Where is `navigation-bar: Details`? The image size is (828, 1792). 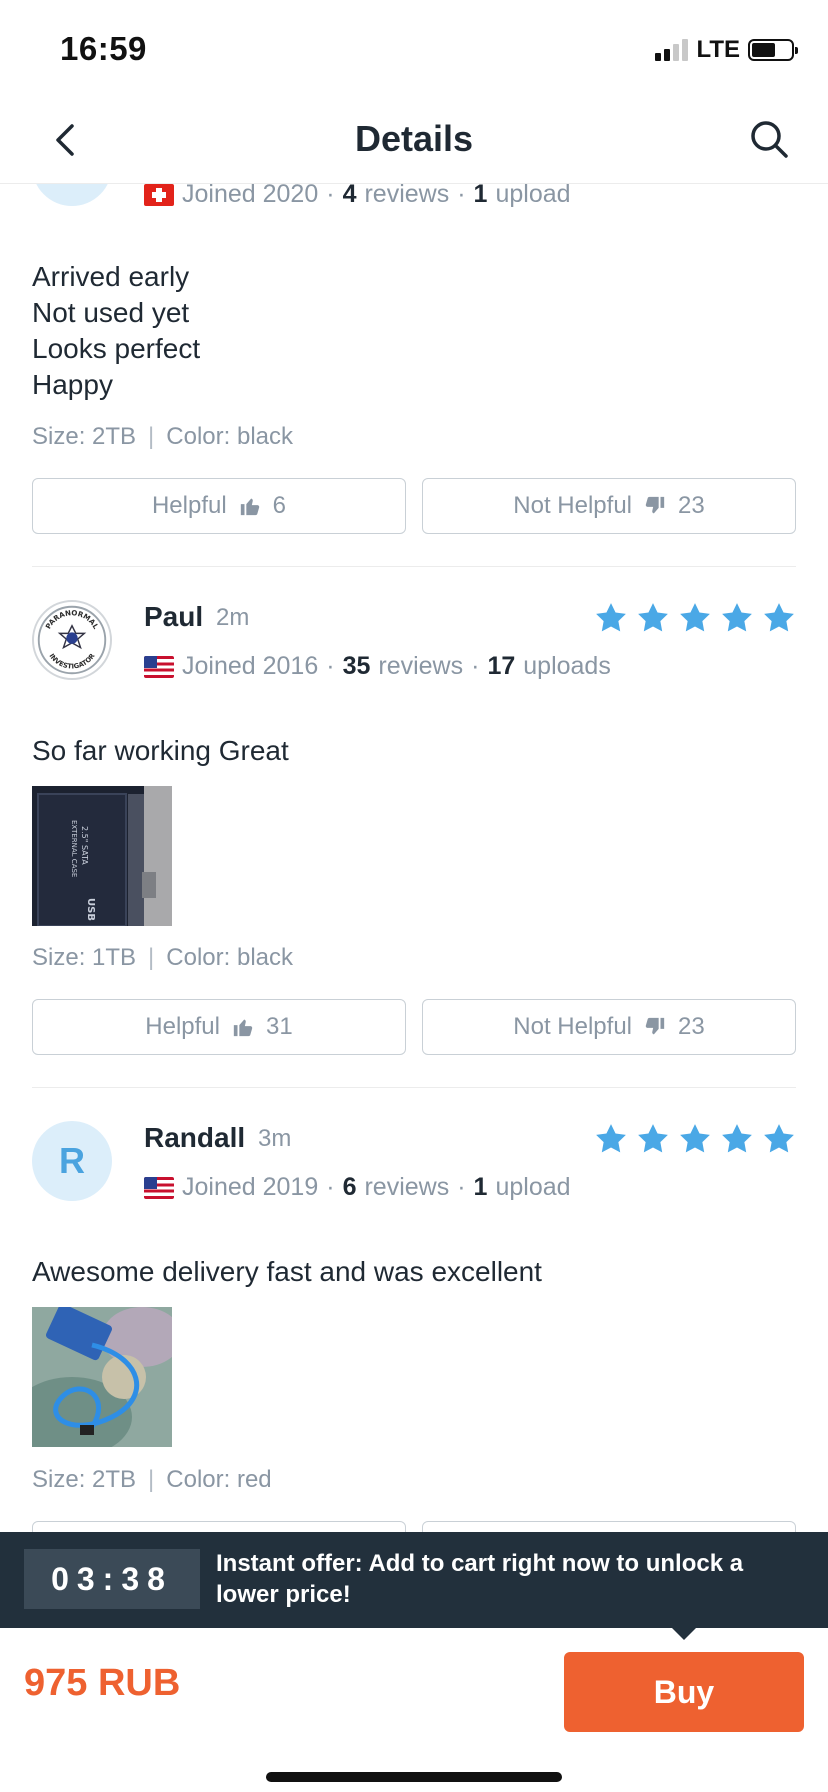
navigation-bar: Details is located at coordinates (414, 140).